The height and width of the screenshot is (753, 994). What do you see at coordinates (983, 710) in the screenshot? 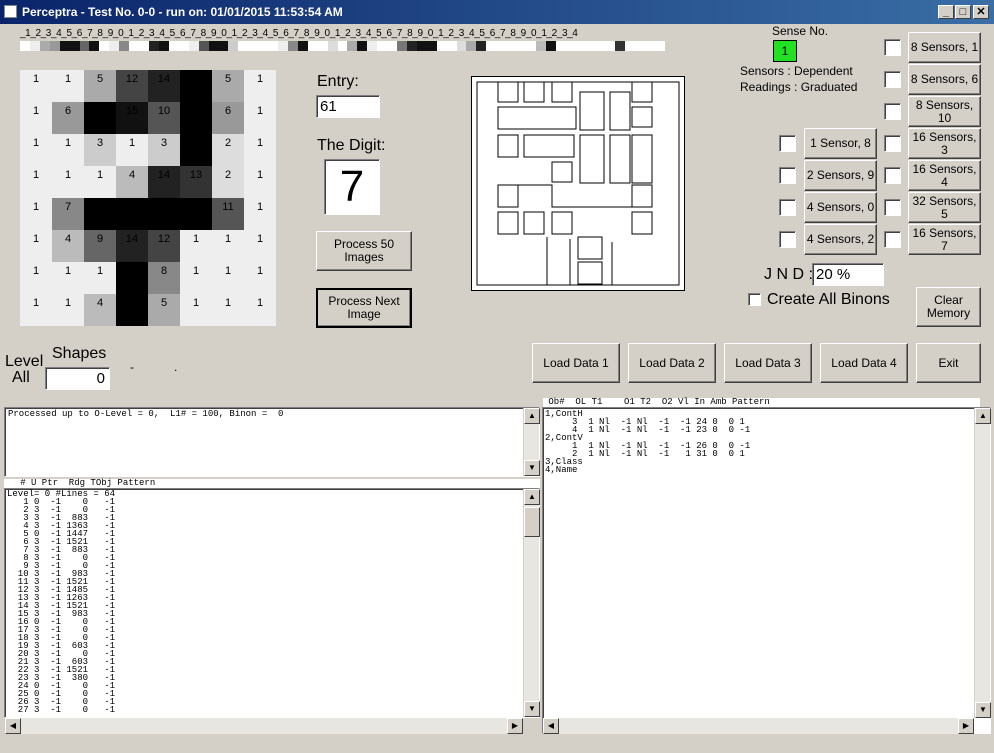
I see `object-scroll-down: ▼` at bounding box center [983, 710].